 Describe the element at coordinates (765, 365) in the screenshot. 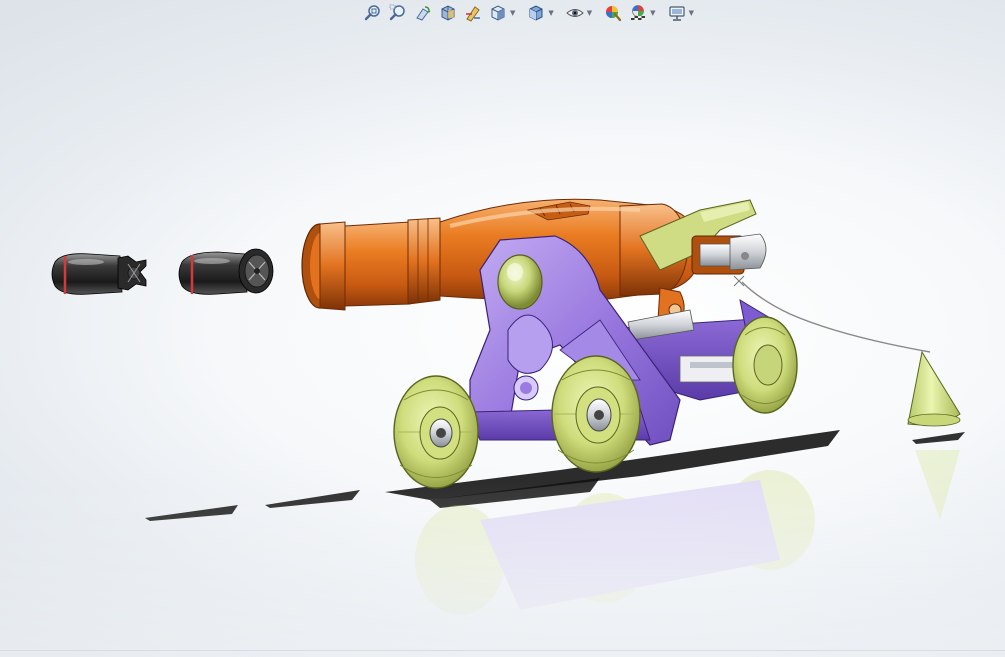

I see `rear-wheel` at that location.